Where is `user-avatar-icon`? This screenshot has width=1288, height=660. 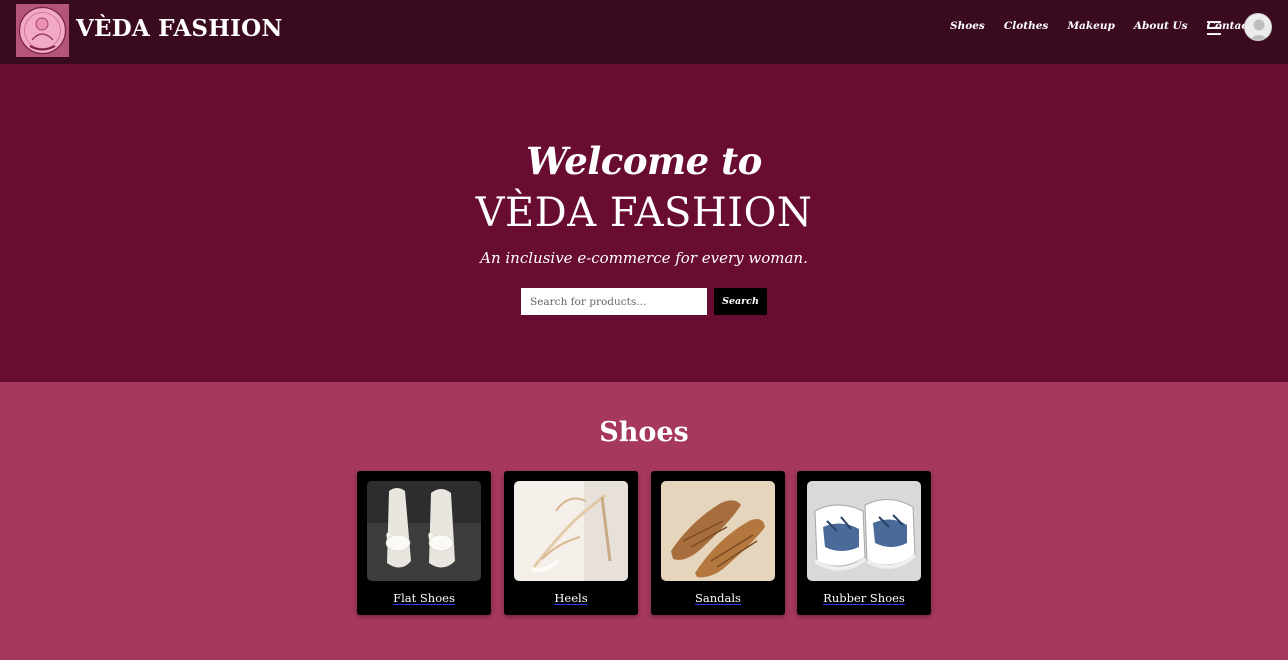
user-avatar-icon is located at coordinates (1258, 27).